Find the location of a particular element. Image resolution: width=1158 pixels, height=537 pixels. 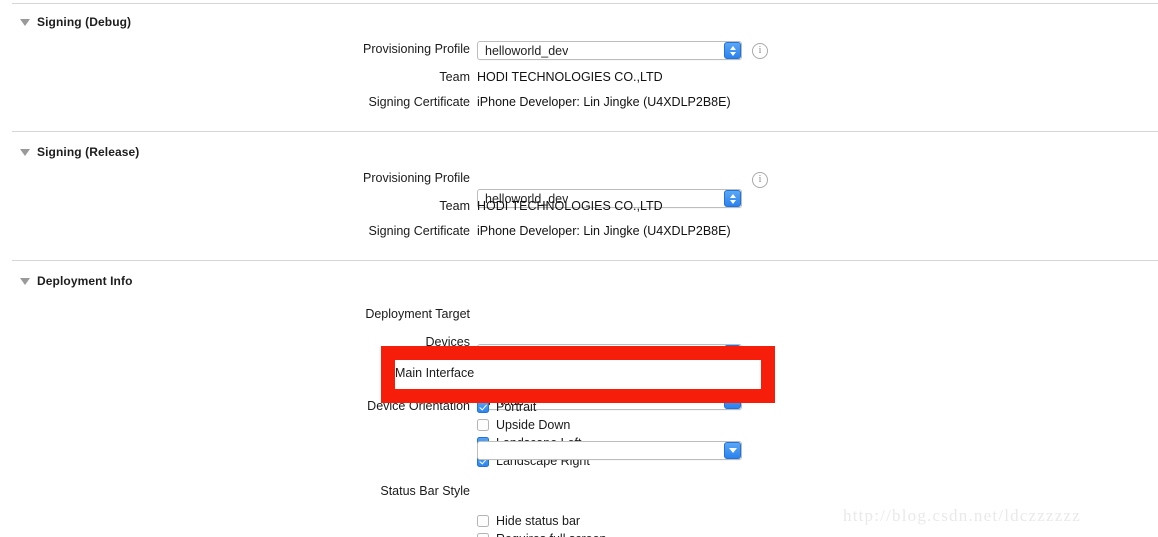

label-provisioning-profile-release: Provisioning Profile is located at coordinates (416, 178).